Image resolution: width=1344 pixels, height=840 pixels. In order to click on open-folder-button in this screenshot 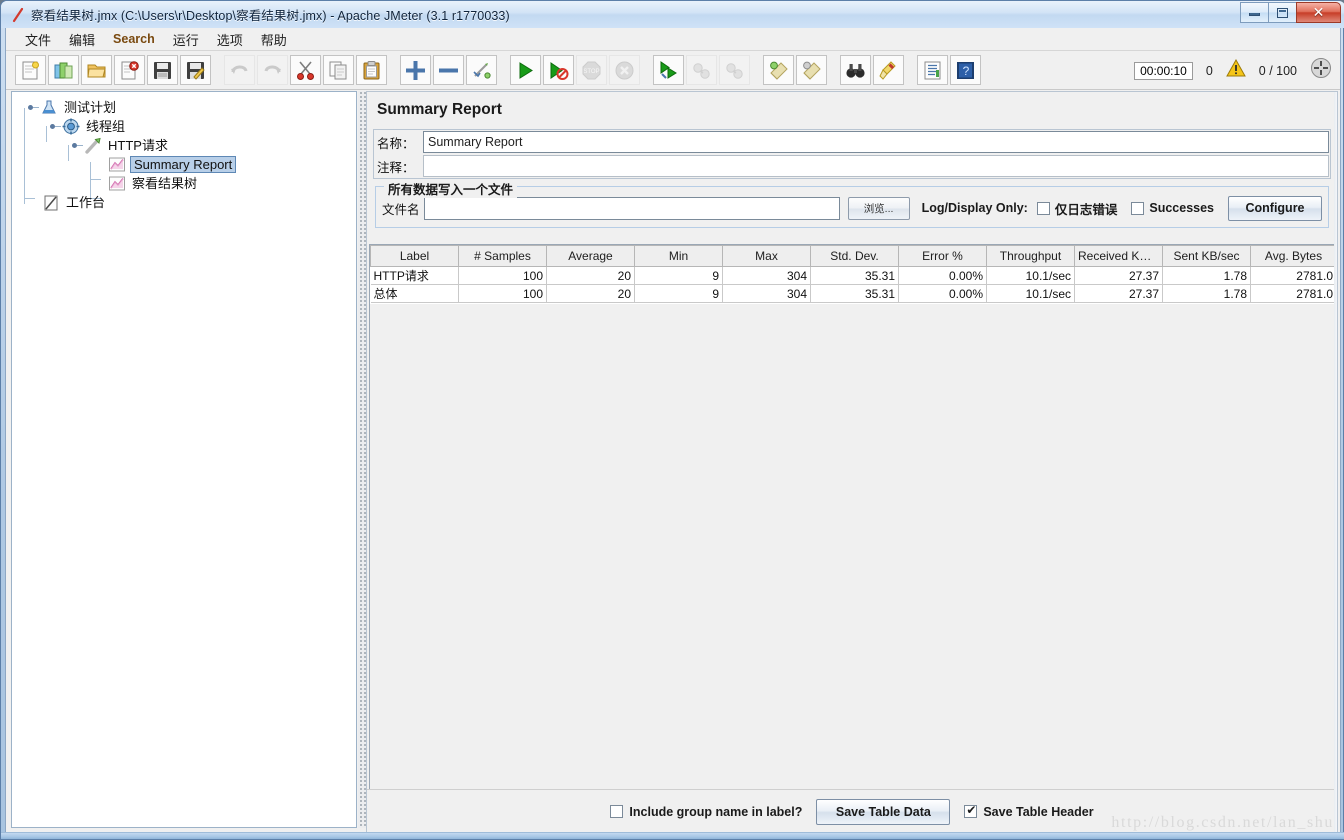, I will do `click(96, 70)`.